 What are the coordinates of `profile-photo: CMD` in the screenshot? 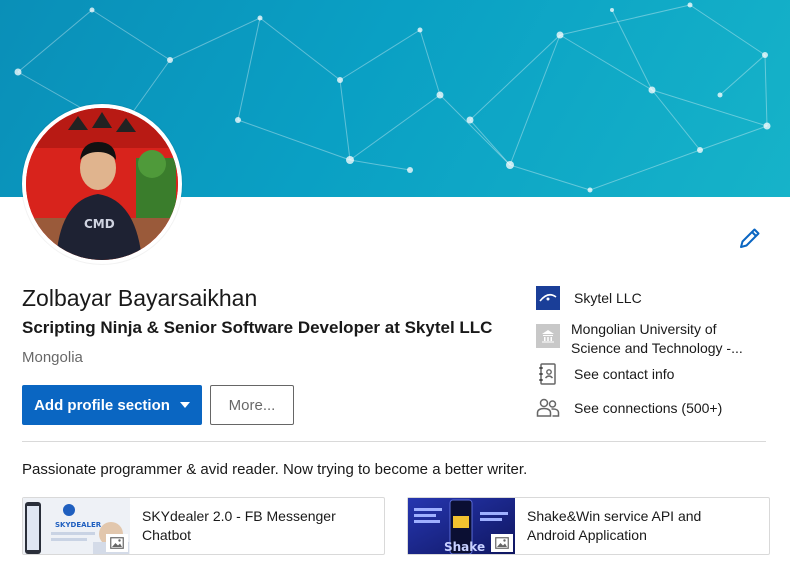 It's located at (102, 184).